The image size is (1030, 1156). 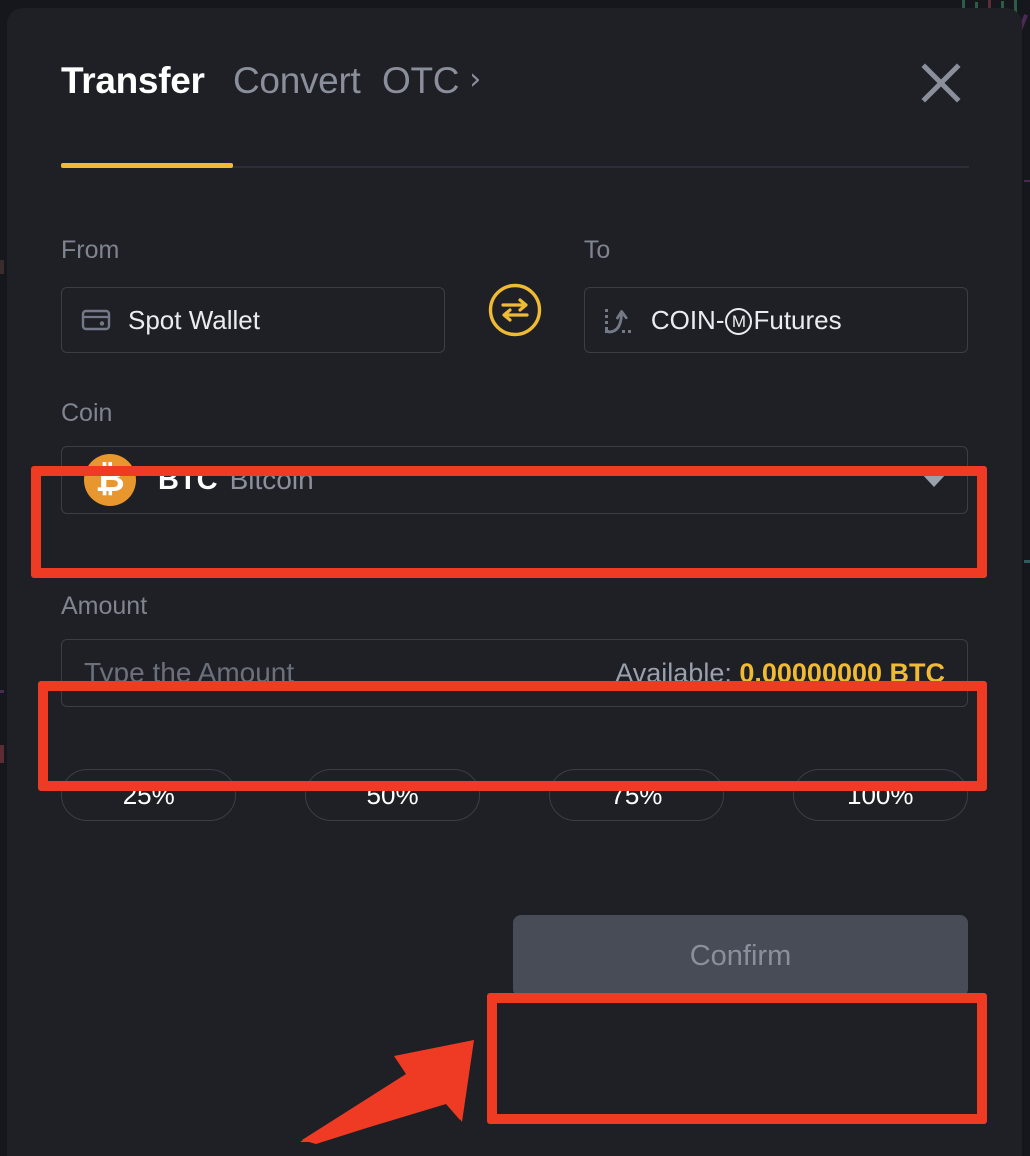 What do you see at coordinates (740, 956) in the screenshot?
I see `confirm-button: Confirm` at bounding box center [740, 956].